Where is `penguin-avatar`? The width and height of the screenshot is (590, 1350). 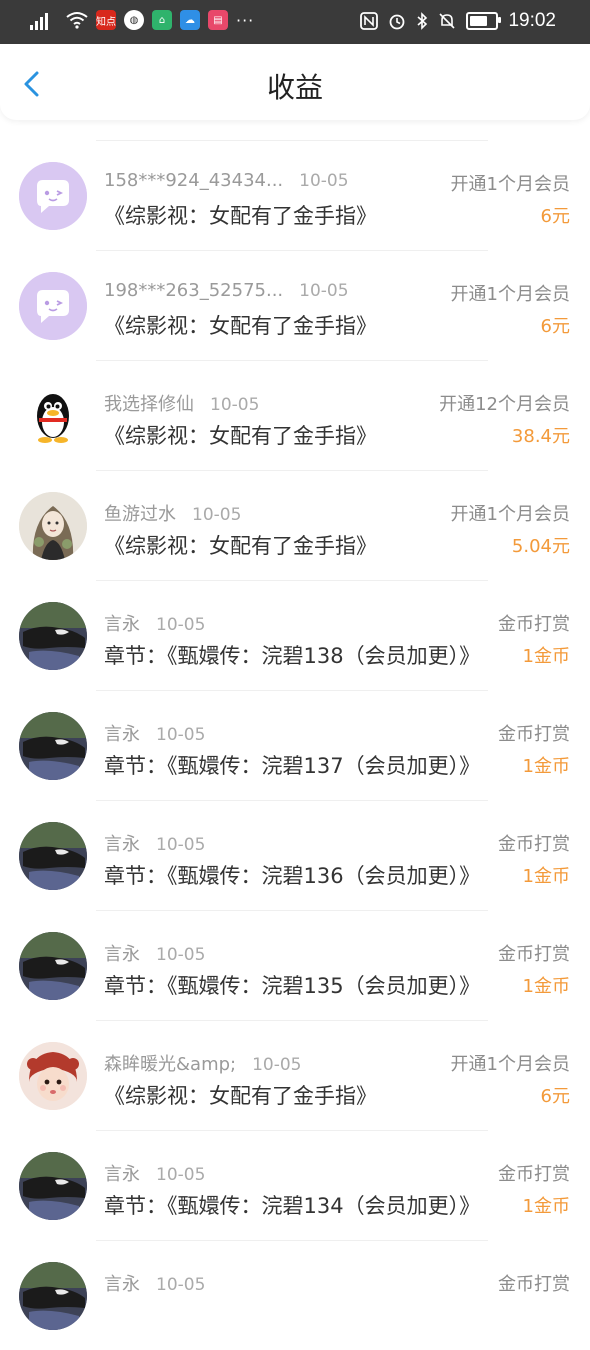 penguin-avatar is located at coordinates (53, 416).